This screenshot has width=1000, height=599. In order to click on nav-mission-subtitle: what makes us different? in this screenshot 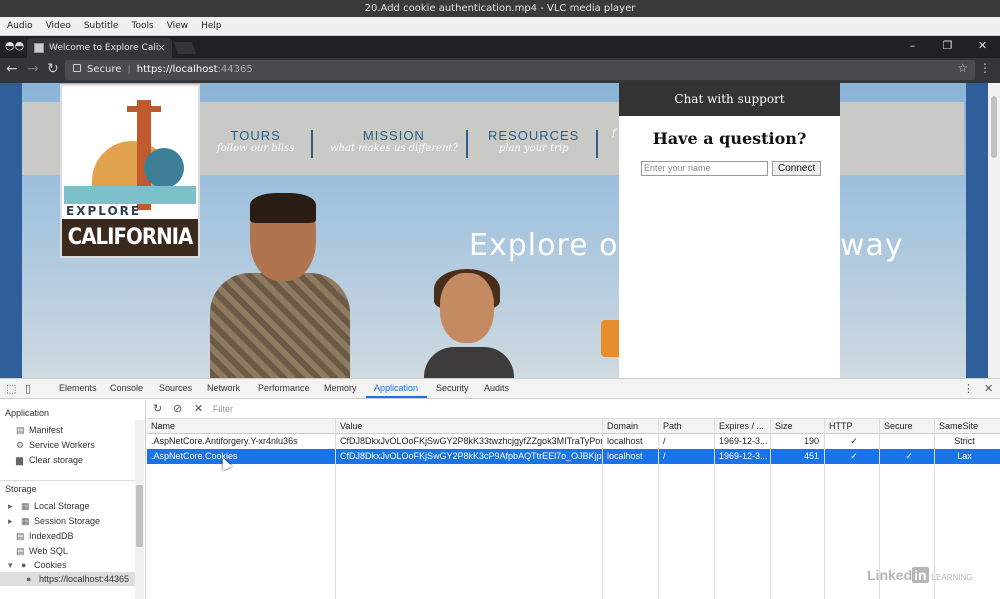, I will do `click(394, 148)`.